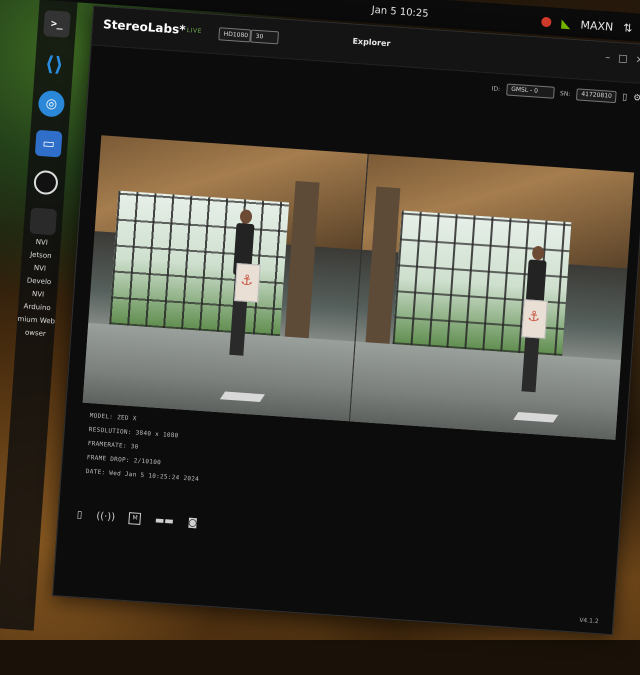 The image size is (640, 675). I want to click on desktop-label-4: Develo, so click(39, 281).